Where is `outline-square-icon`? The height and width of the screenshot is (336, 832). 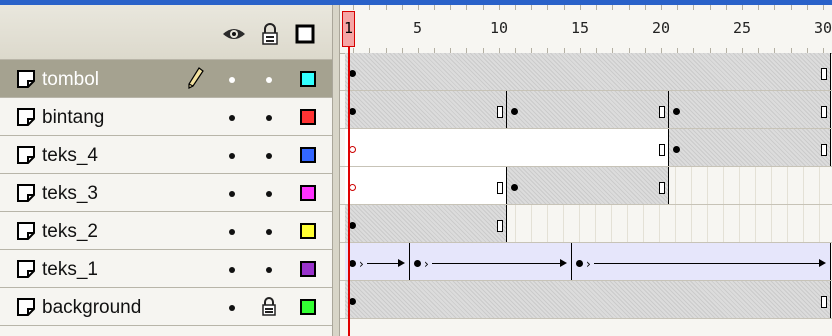
outline-square-icon is located at coordinates (305, 34).